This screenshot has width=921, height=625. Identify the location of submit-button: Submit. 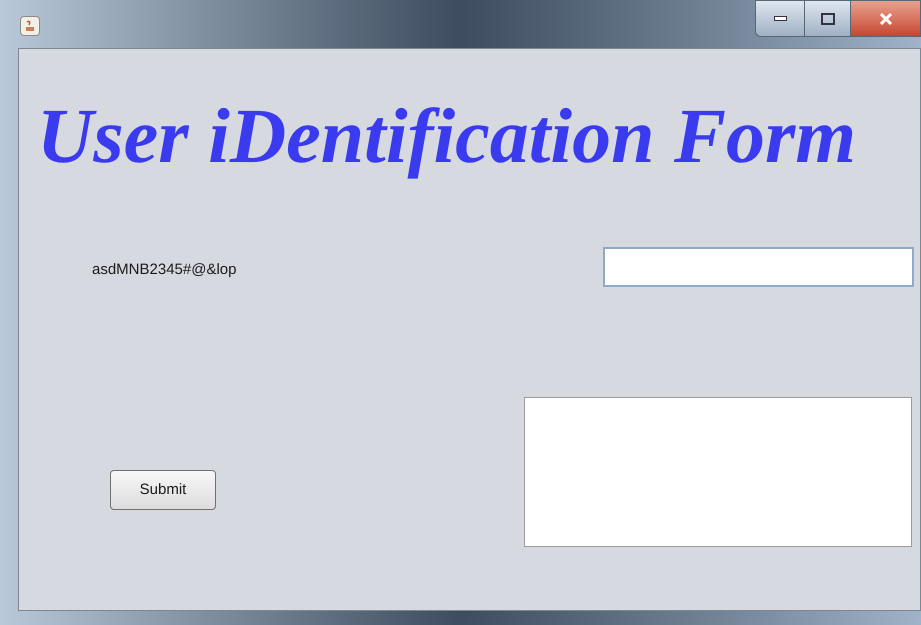
(163, 490).